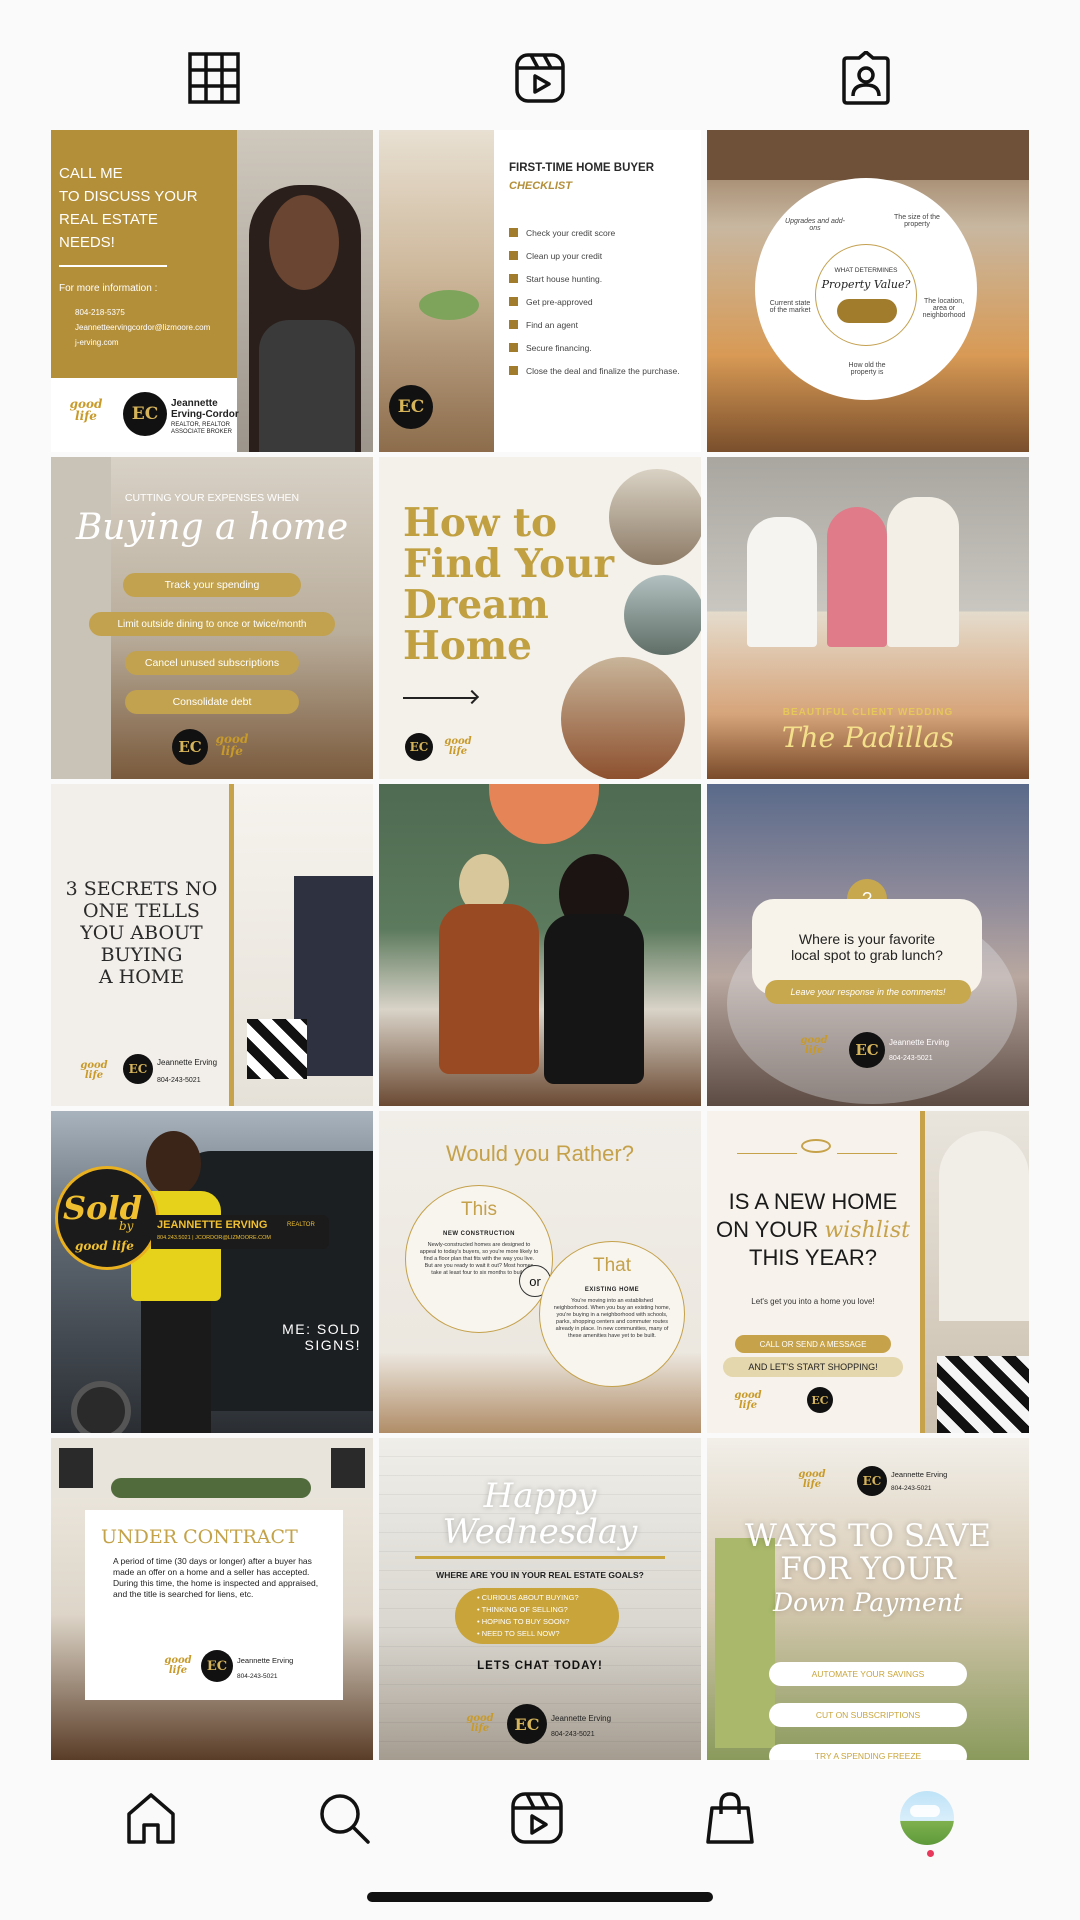 This screenshot has width=1080, height=1920. I want to click on tagged-icon, so click(866, 78).